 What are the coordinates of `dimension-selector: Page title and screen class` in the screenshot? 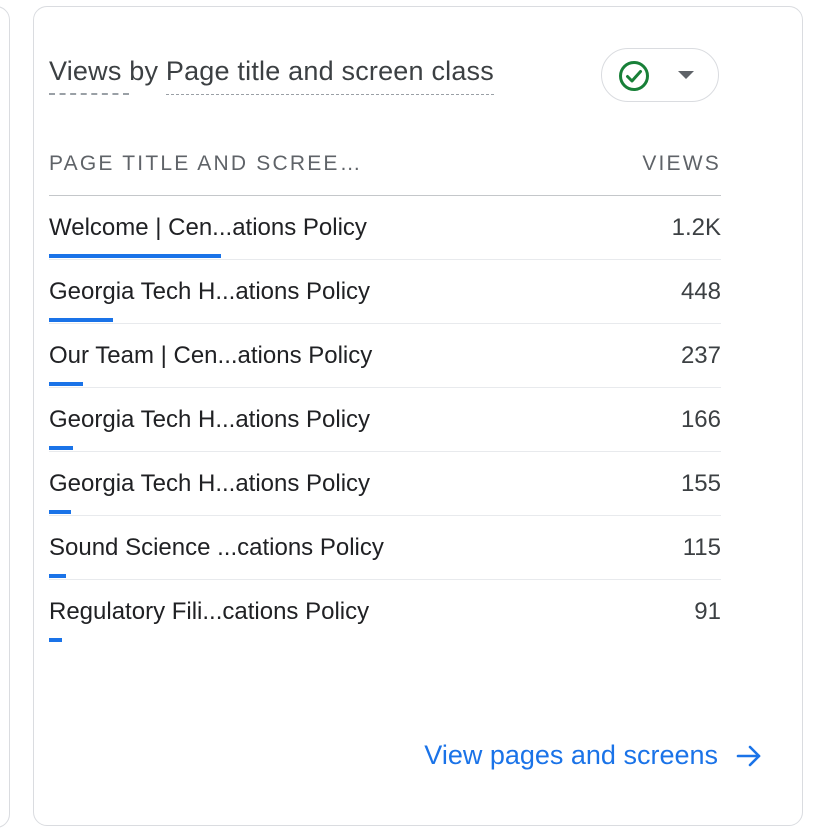 It's located at (330, 75).